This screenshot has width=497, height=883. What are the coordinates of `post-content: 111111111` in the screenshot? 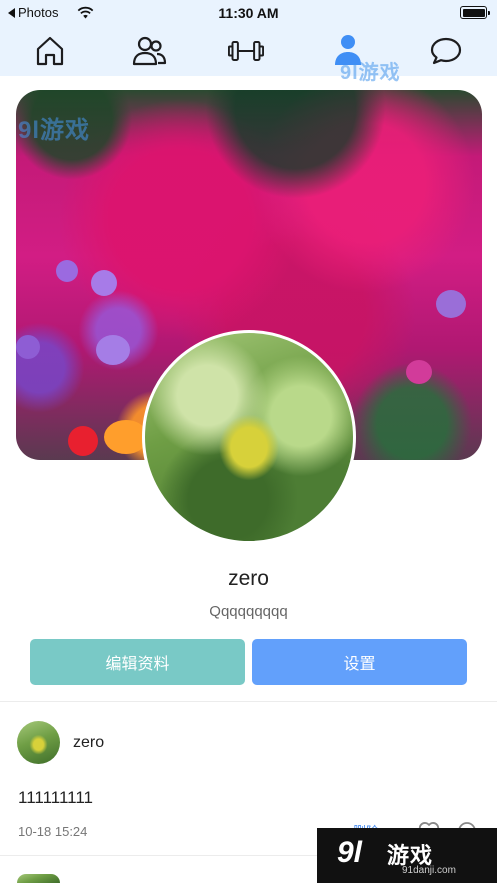 It's located at (55, 797).